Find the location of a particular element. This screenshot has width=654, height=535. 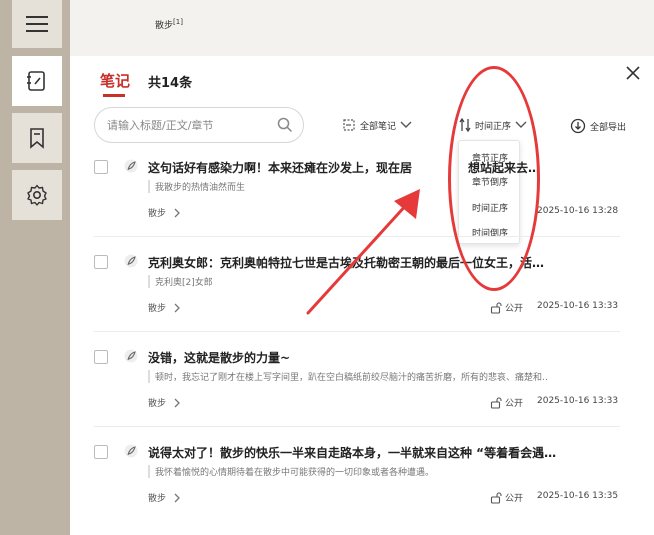

sort-label: 时间正序 is located at coordinates (493, 126).